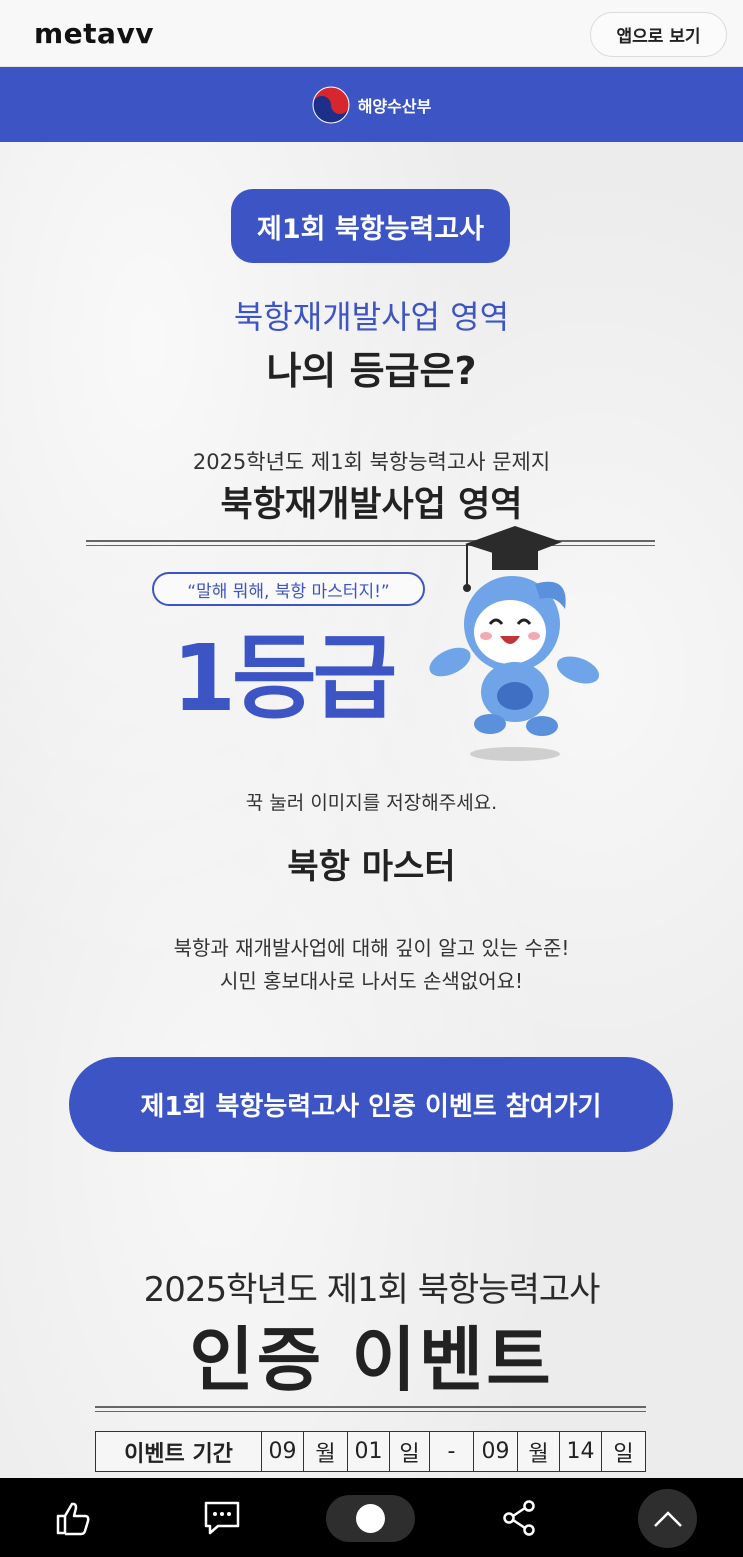 The width and height of the screenshot is (743, 1557). Describe the element at coordinates (371, 803) in the screenshot. I see `save-image-hint: 꾹 눌러 이미지를 저장해주세요.` at that location.